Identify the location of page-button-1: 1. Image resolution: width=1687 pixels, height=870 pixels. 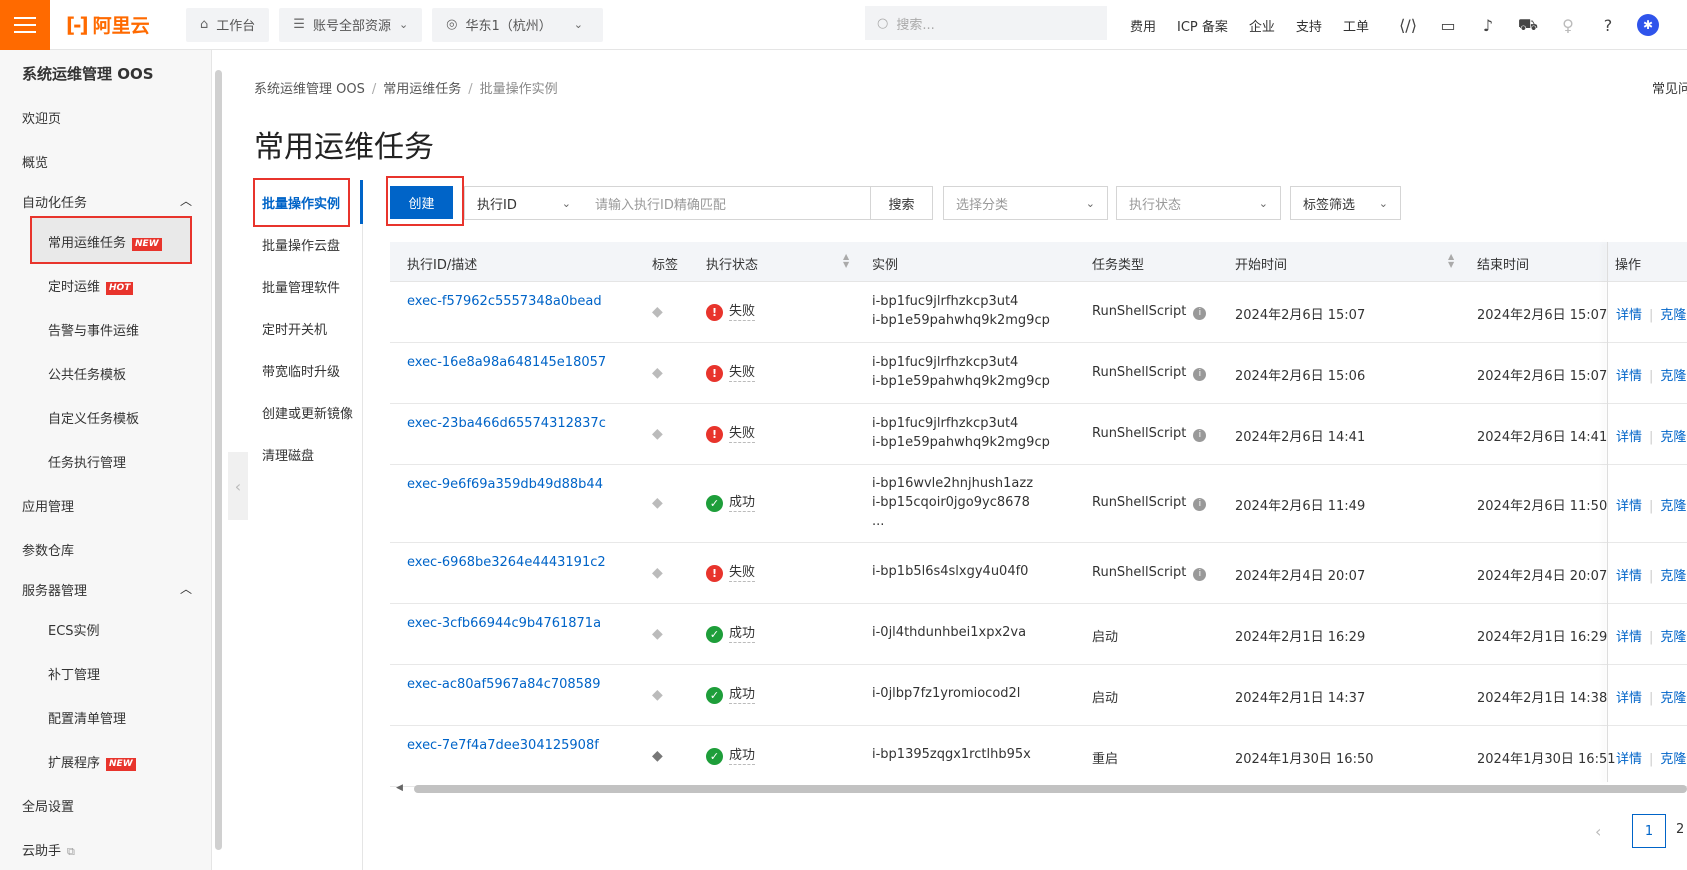
(1649, 831).